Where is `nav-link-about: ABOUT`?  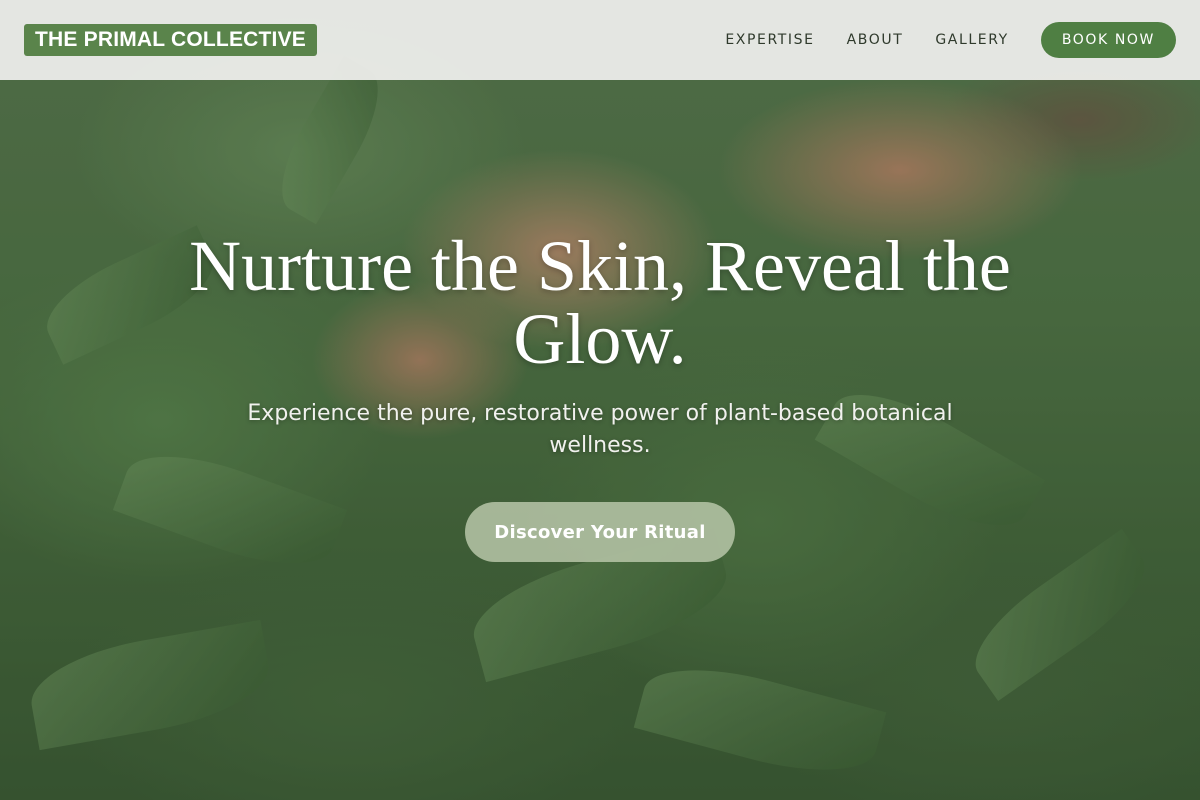 nav-link-about: ABOUT is located at coordinates (875, 40).